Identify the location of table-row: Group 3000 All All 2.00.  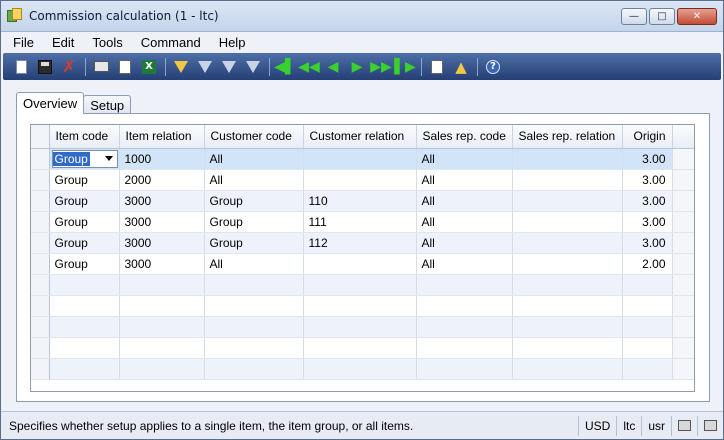
(362, 264).